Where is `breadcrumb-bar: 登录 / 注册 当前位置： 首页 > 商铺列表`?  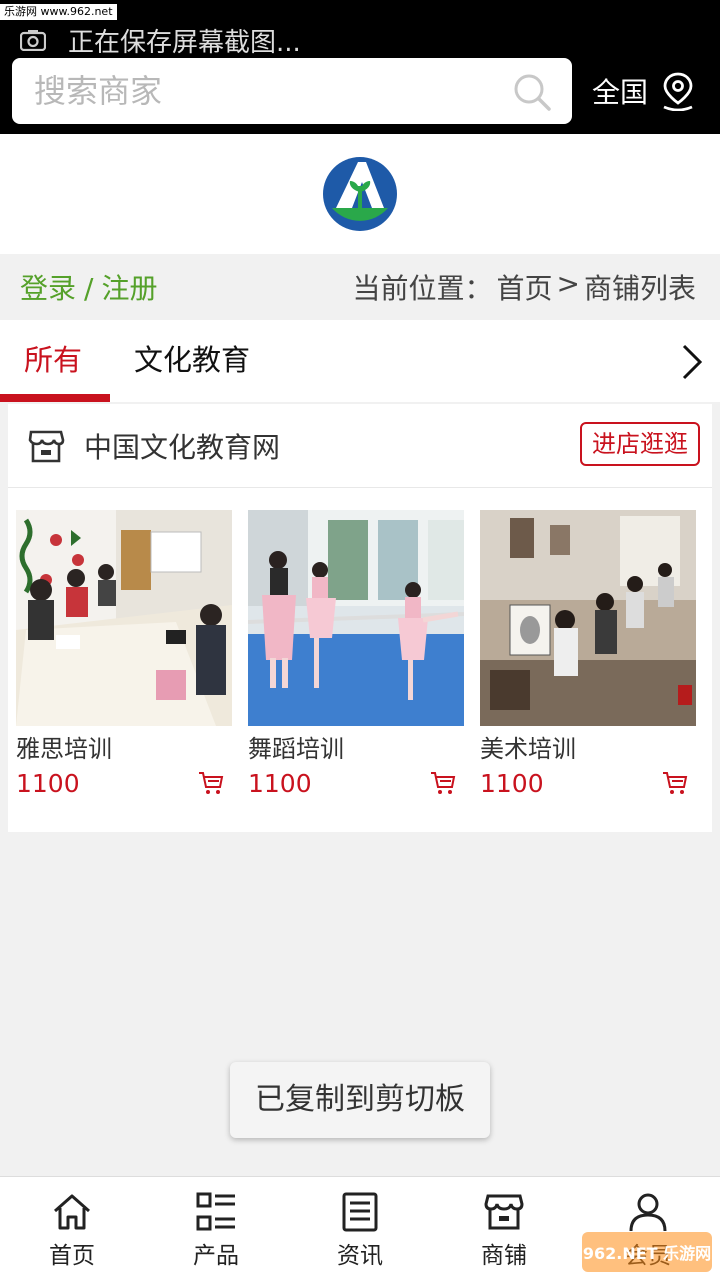
breadcrumb-bar: 登录 / 注册 当前位置： 首页 > 商铺列表 is located at coordinates (360, 287).